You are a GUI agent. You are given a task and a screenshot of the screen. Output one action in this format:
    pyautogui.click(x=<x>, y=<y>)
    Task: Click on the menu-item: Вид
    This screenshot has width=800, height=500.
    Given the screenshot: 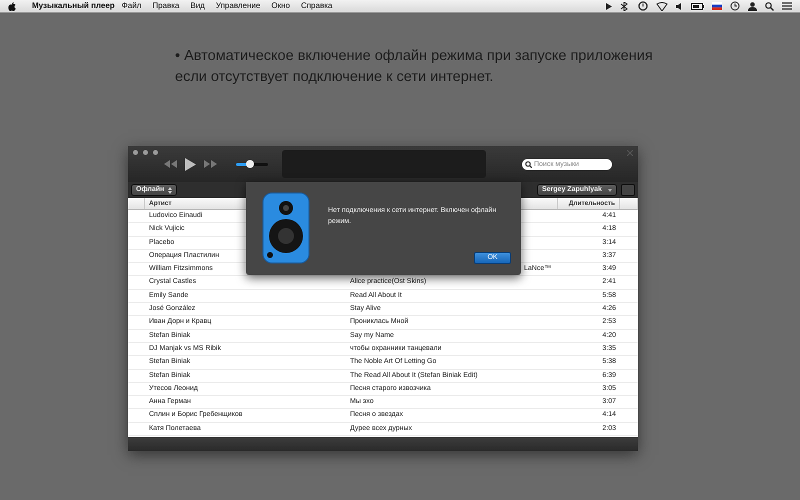 What is the action you would take?
    pyautogui.click(x=197, y=6)
    